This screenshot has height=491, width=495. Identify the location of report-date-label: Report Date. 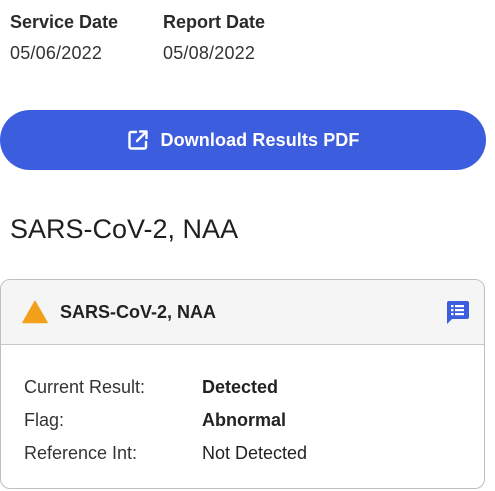
(214, 22).